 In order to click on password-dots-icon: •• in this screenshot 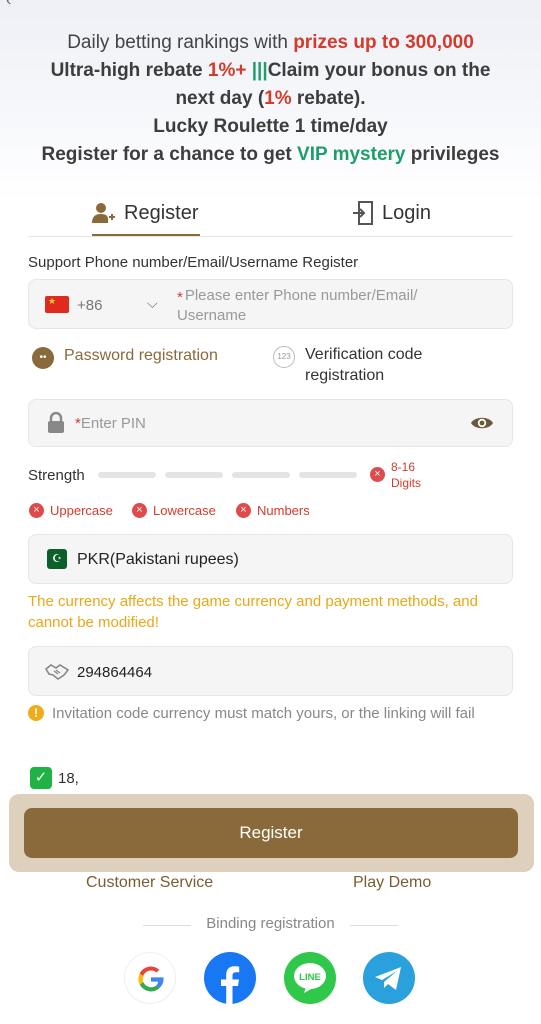, I will do `click(43, 358)`.